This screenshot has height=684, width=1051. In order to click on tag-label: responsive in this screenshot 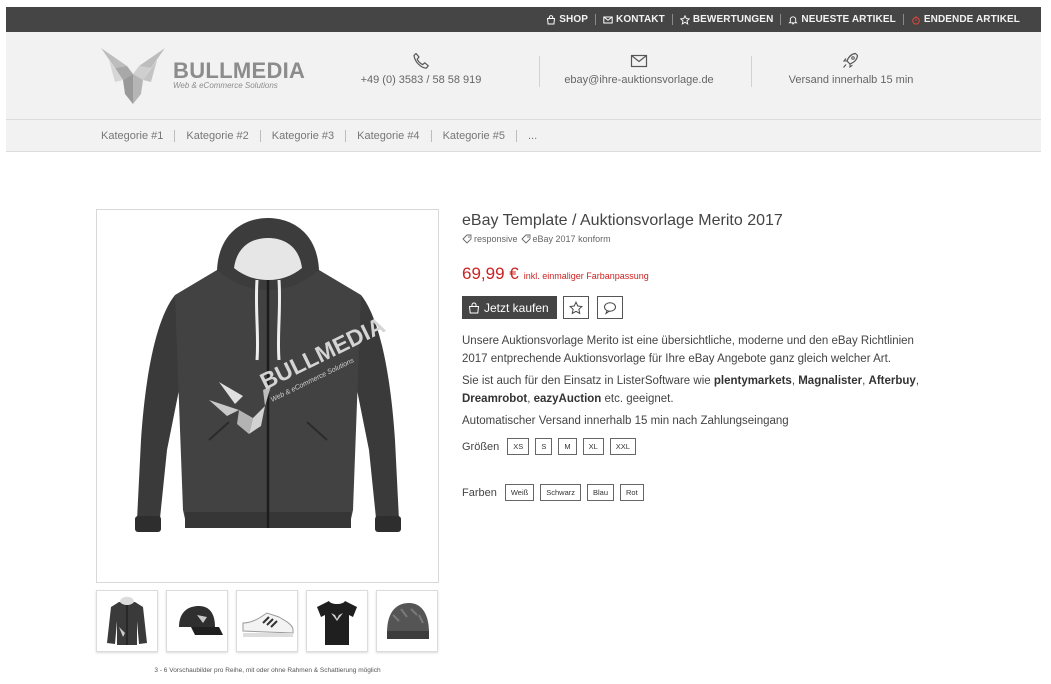, I will do `click(496, 239)`.